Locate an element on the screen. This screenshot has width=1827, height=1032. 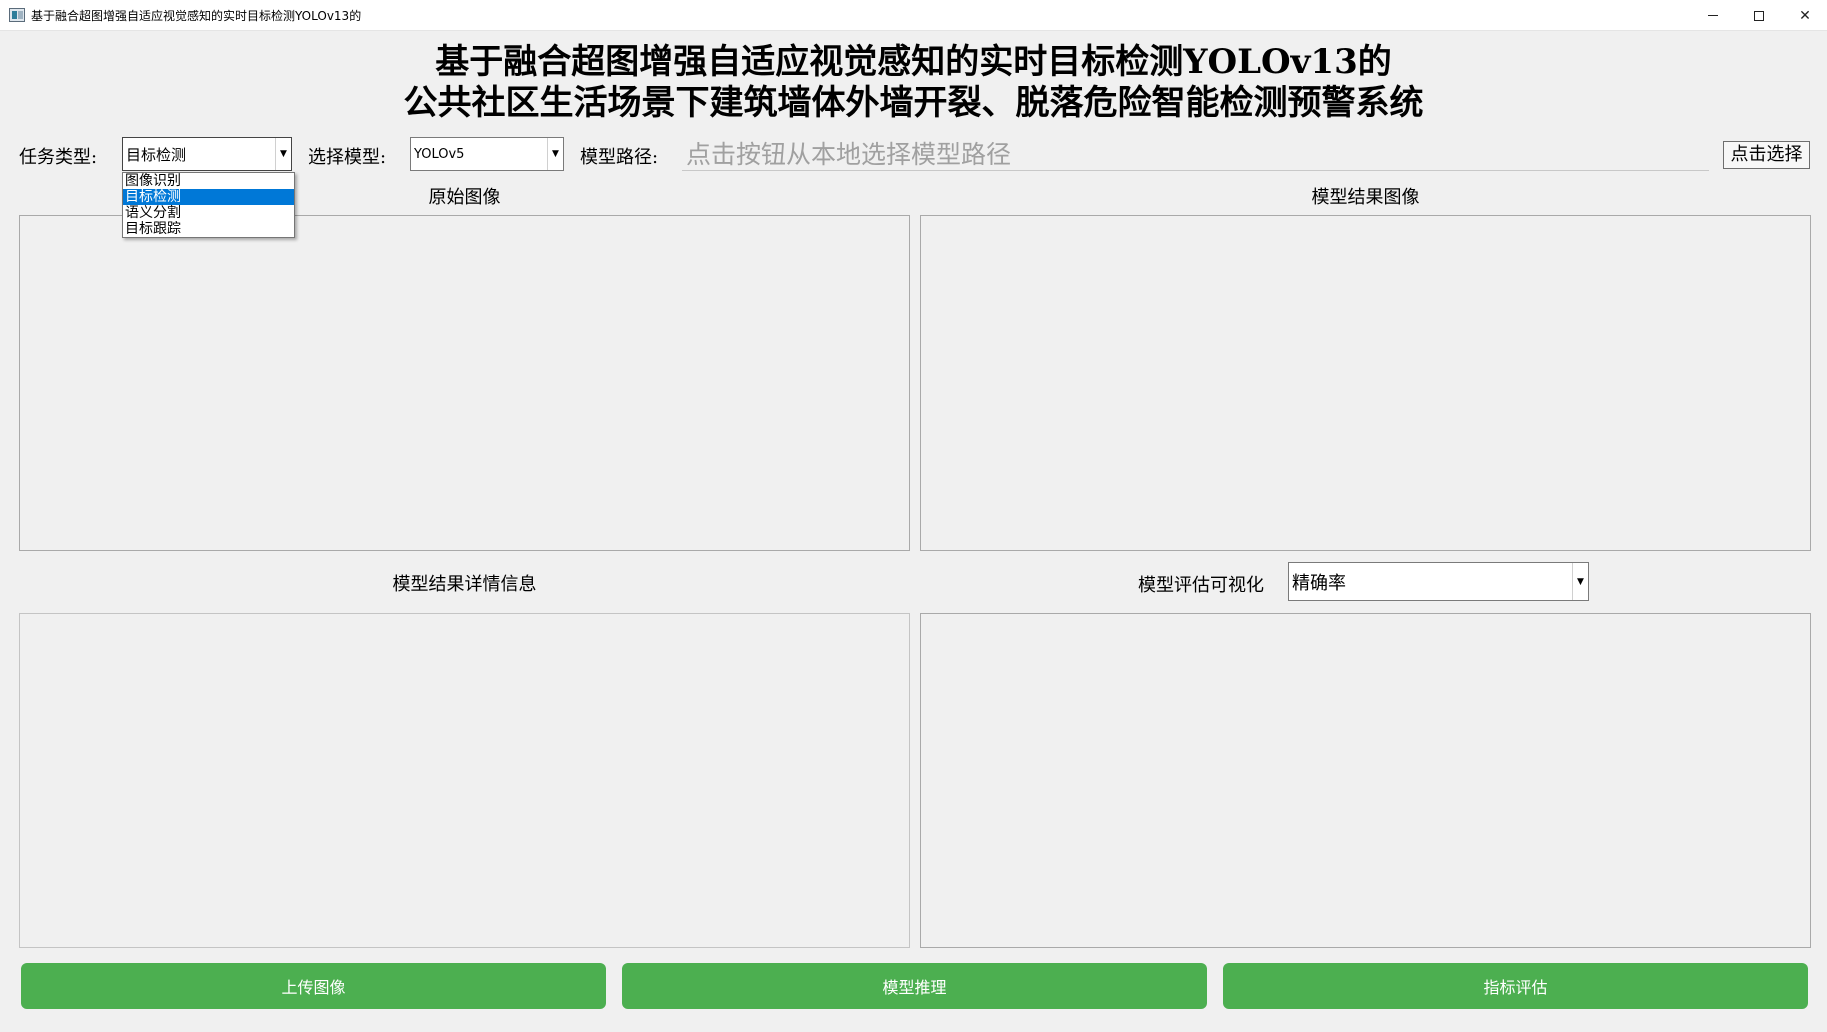
task-type-value: 目标检测 is located at coordinates (156, 154).